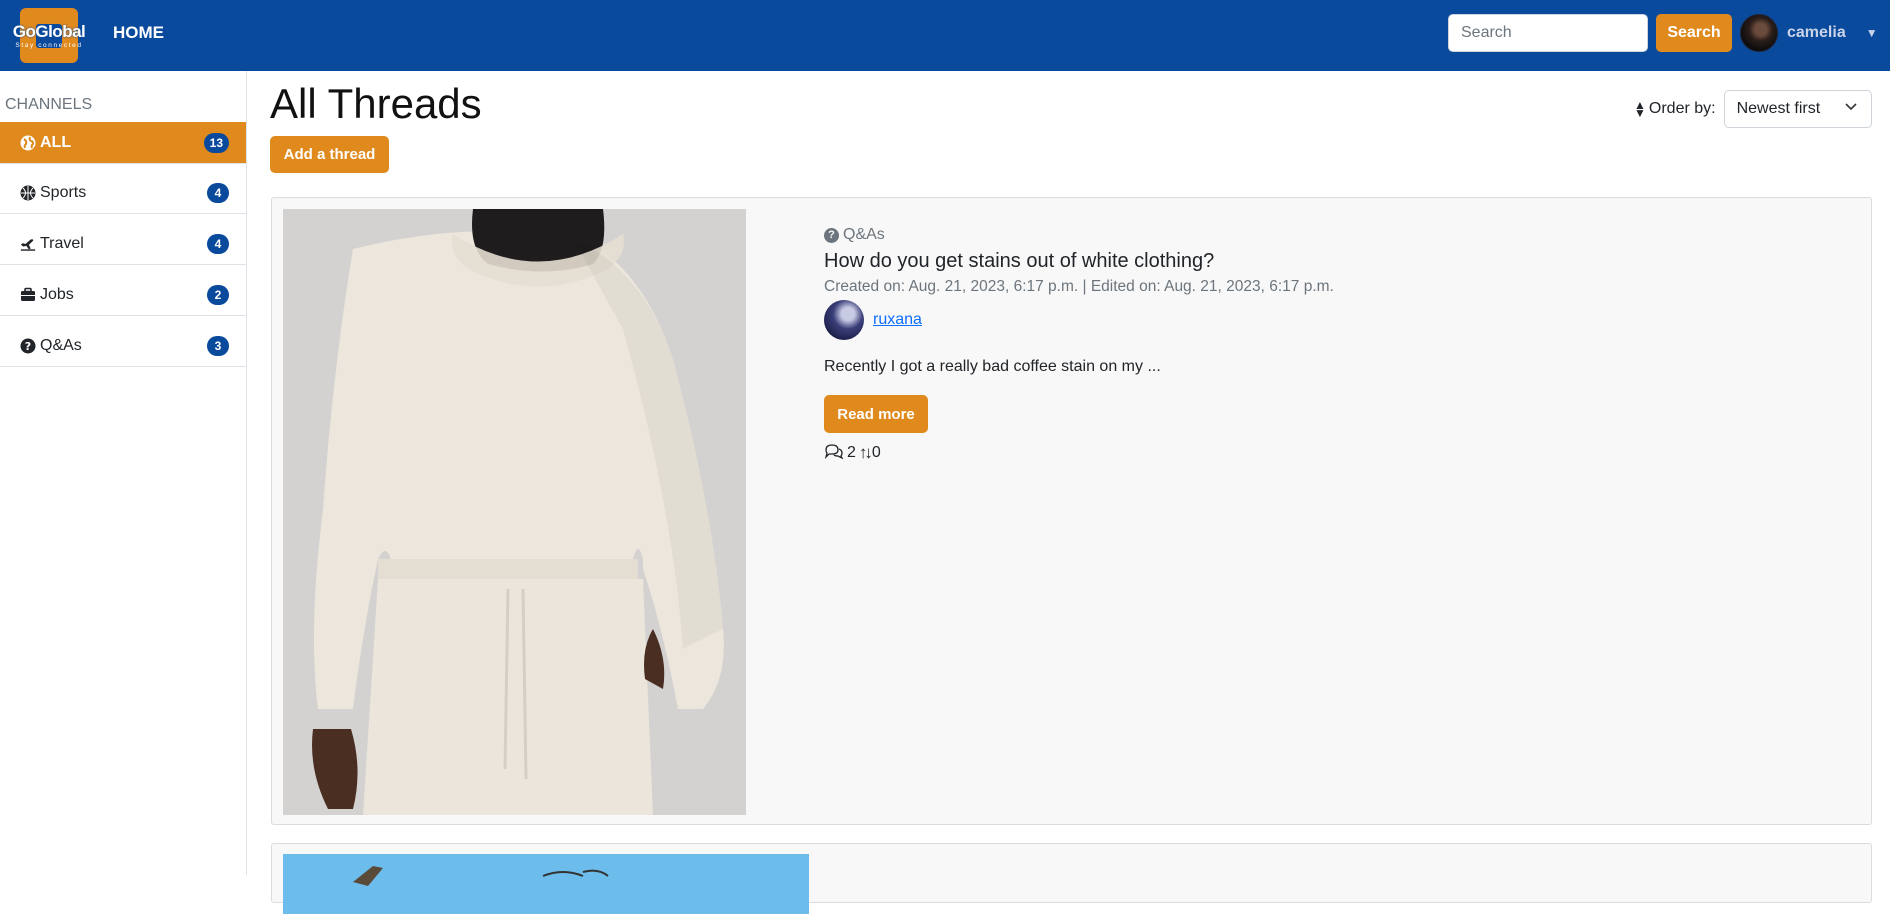 This screenshot has height=919, width=1890. Describe the element at coordinates (49, 31) in the screenshot. I see `logo-text: GoGlobal` at that location.